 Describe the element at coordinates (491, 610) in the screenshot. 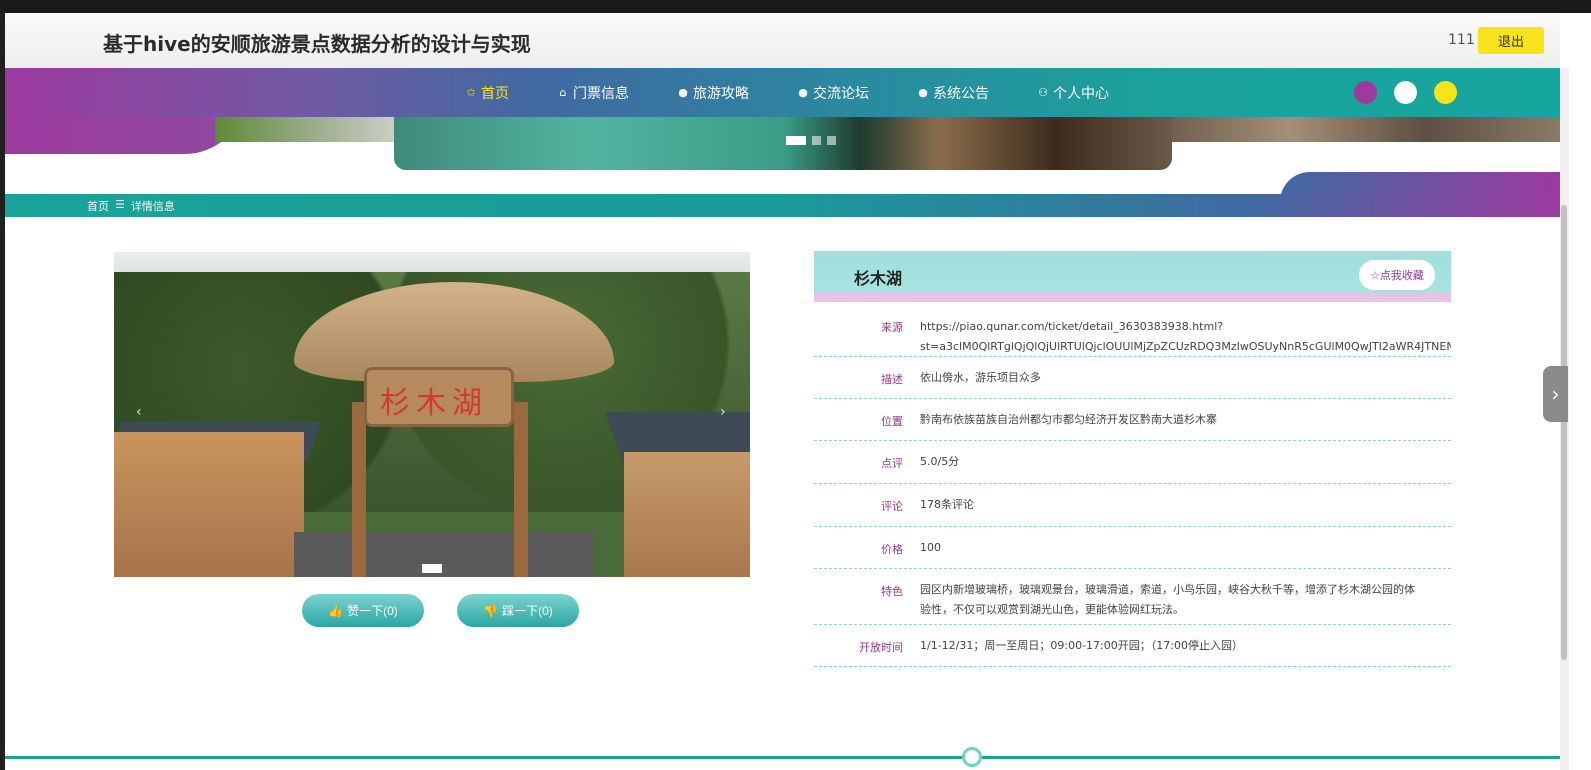

I see `thumbs-down-icon: 👎` at that location.